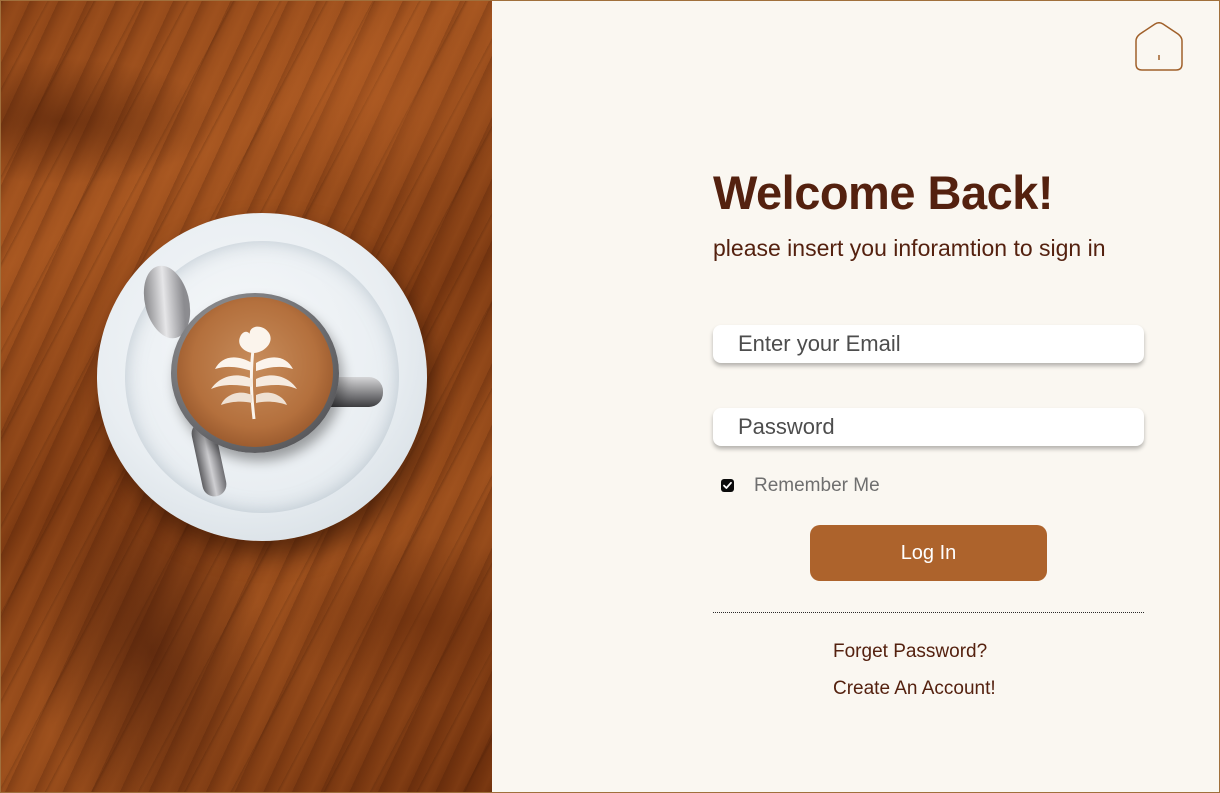  What do you see at coordinates (914, 689) in the screenshot?
I see `create-account-link: Create An Account!` at bounding box center [914, 689].